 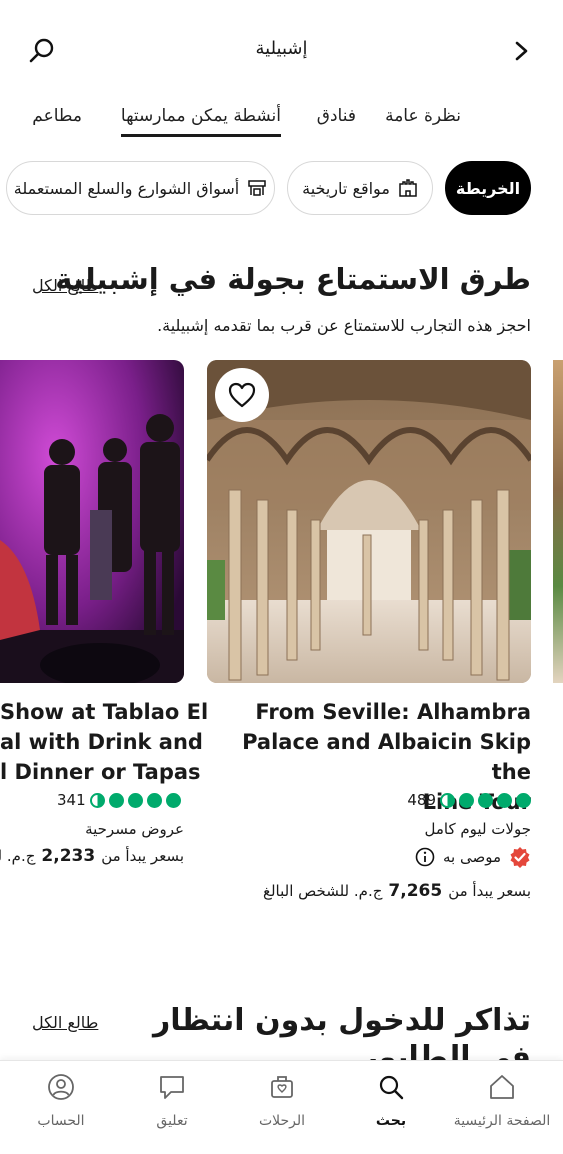 What do you see at coordinates (423, 116) in the screenshot?
I see `tab-overview: نظرة عامة` at bounding box center [423, 116].